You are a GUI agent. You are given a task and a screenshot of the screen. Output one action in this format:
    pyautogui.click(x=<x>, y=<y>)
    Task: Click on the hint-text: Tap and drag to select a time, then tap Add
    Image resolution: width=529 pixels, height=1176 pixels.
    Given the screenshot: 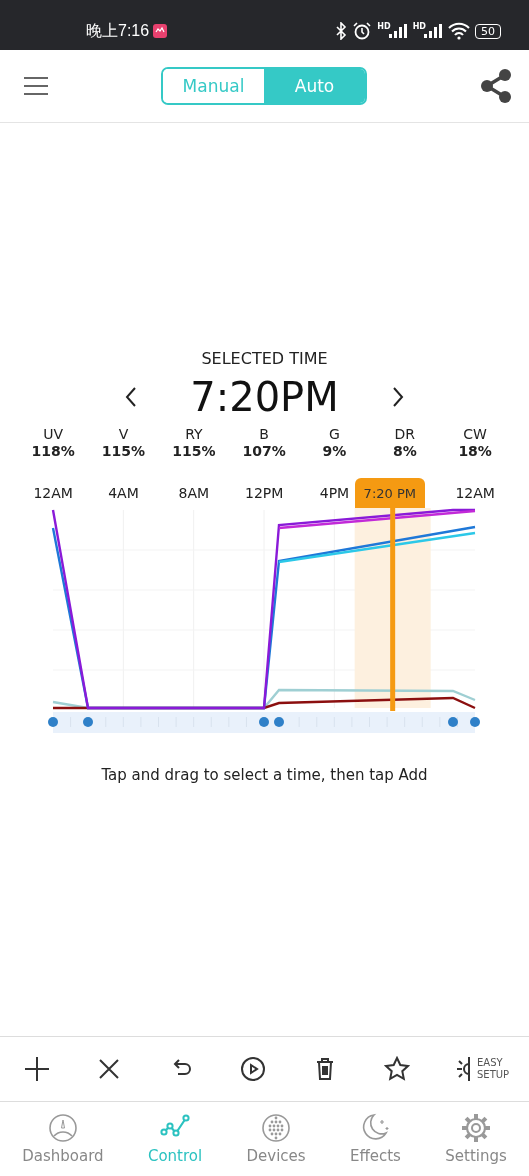 What is the action you would take?
    pyautogui.click(x=264, y=775)
    